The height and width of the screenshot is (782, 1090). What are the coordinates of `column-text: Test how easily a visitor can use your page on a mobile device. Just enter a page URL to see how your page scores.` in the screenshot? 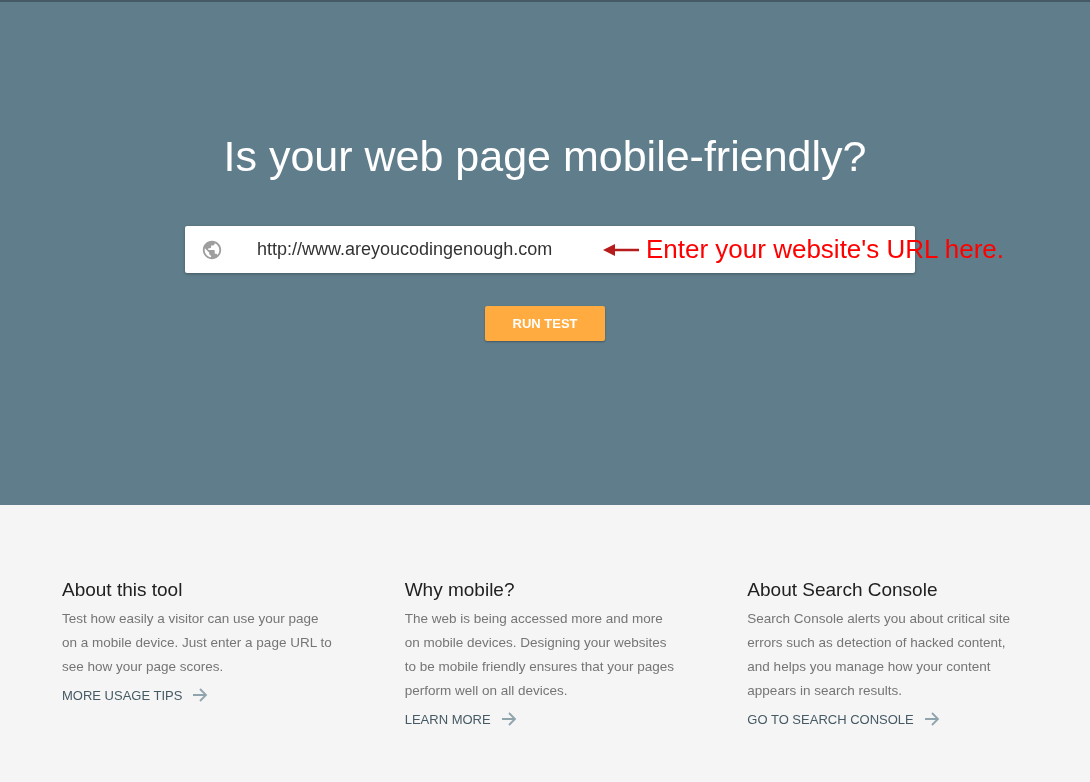 It's located at (197, 643).